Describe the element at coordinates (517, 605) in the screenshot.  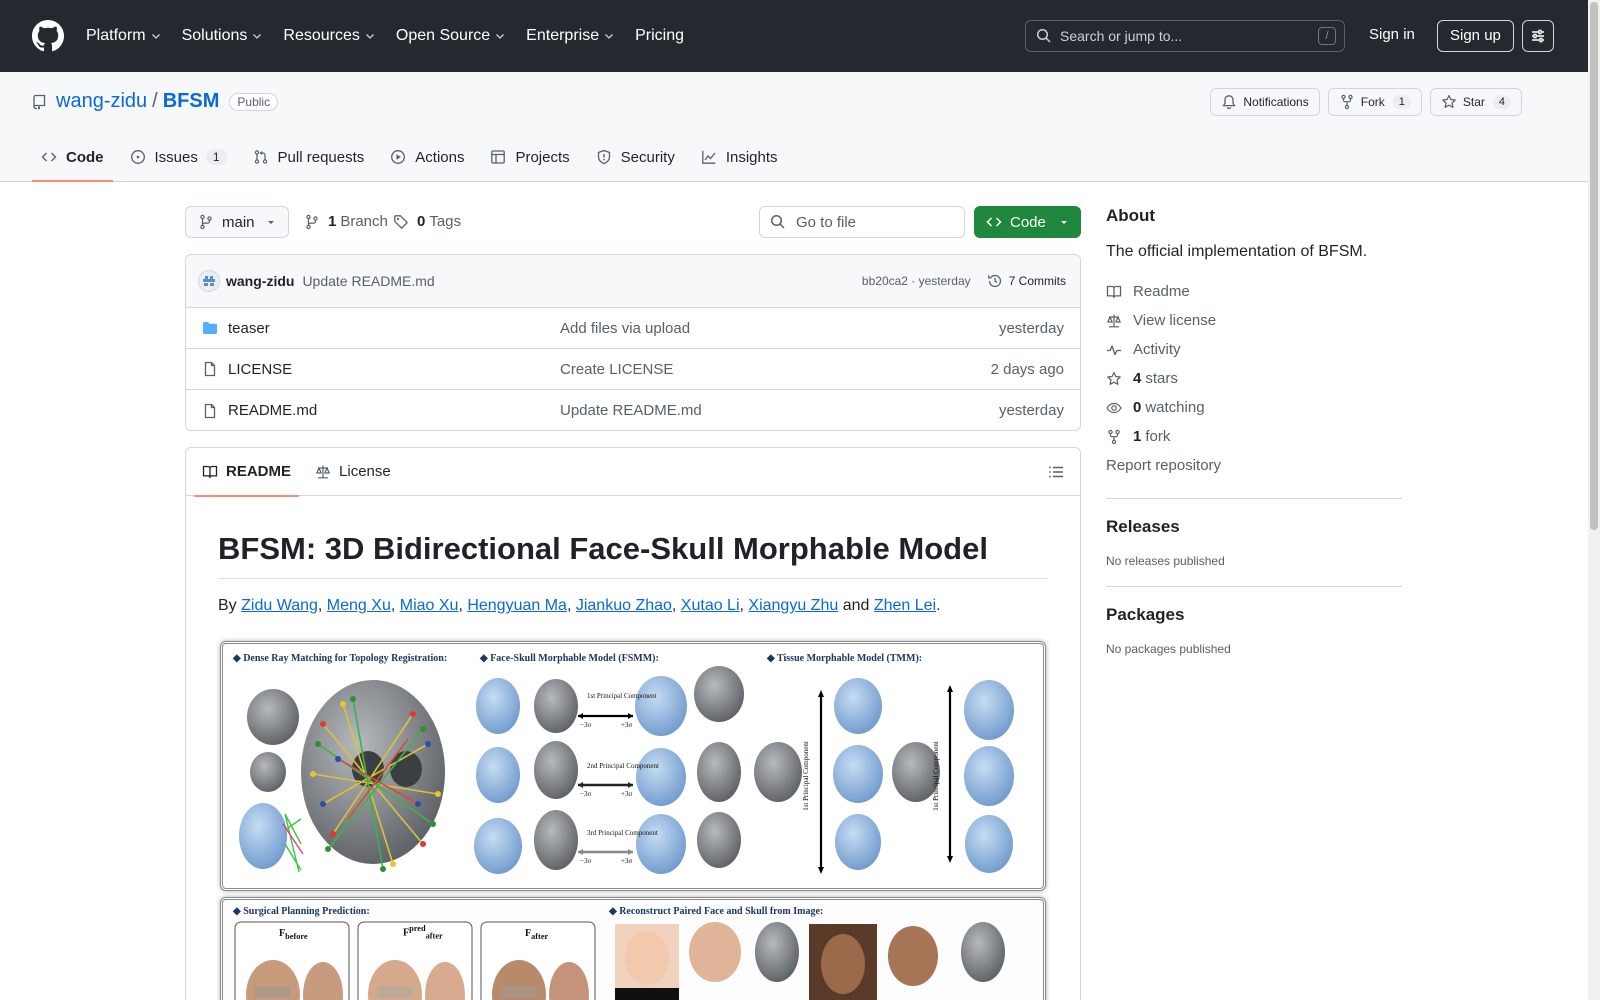
I see `author-link: Hengyuan Ma` at that location.